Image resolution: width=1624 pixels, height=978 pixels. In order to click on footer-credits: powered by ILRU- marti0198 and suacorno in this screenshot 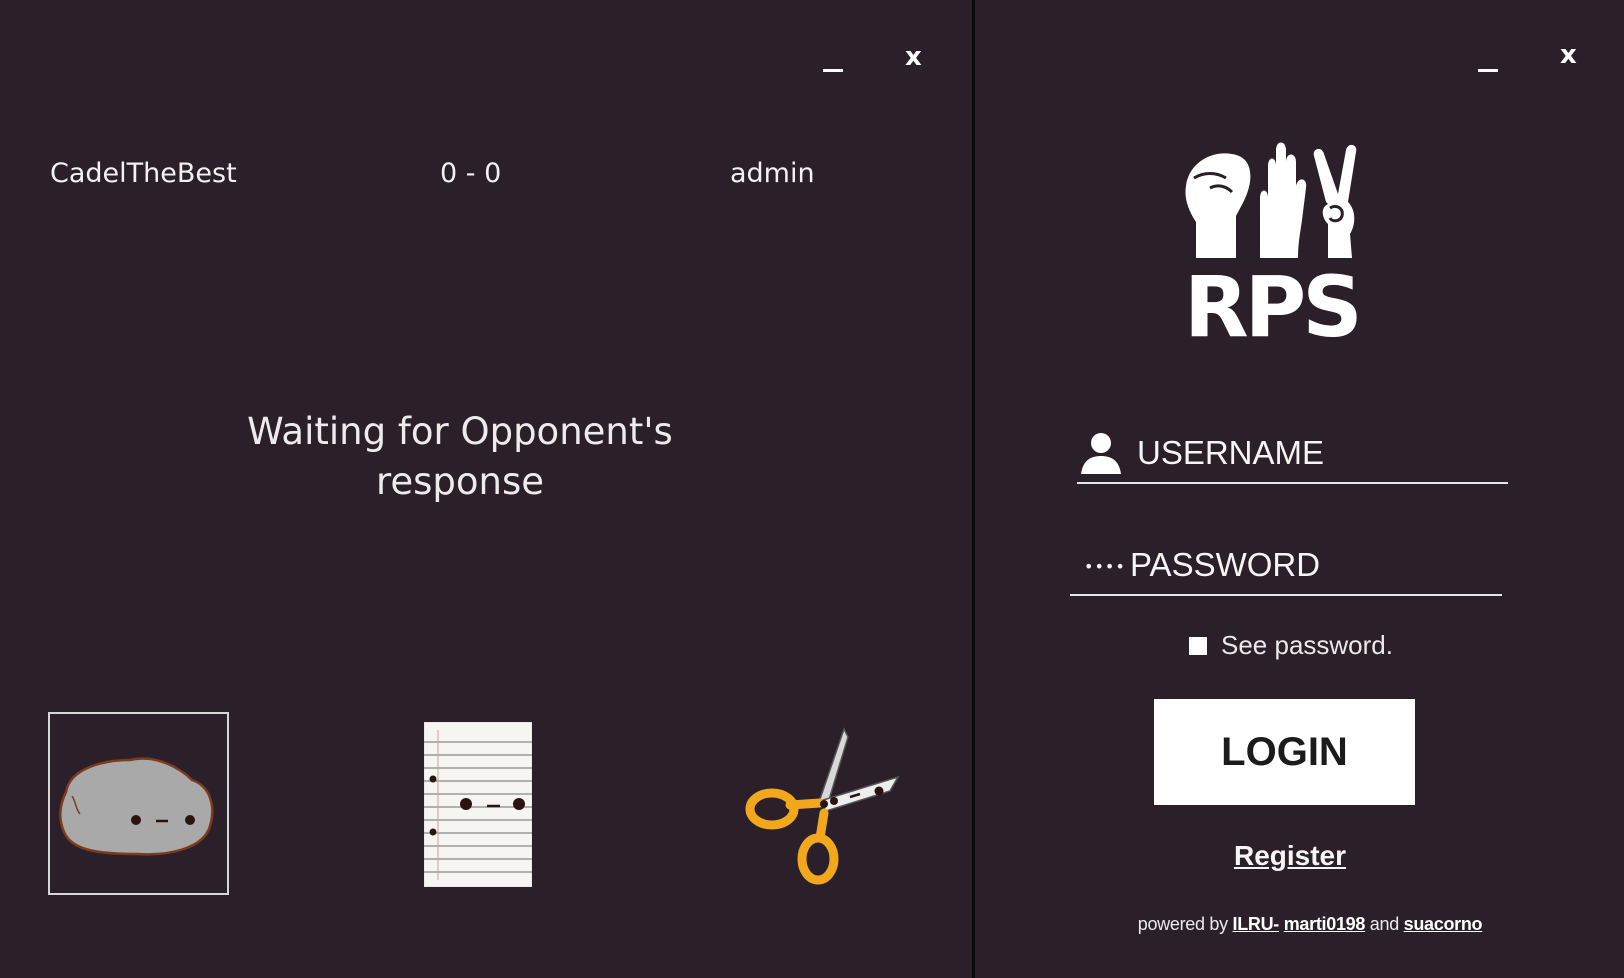, I will do `click(1310, 924)`.